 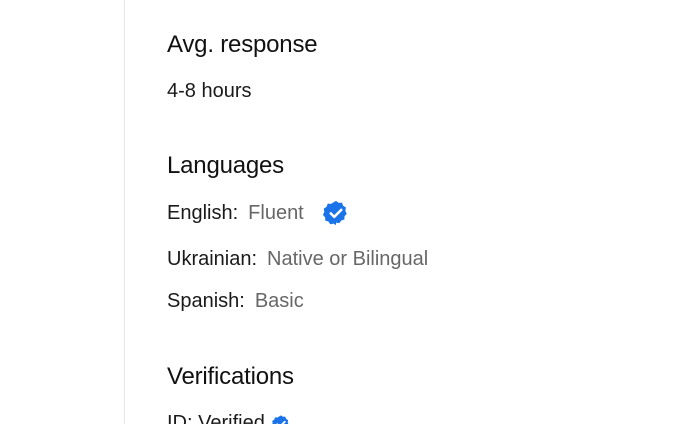 I want to click on languages-heading: Languages, so click(x=225, y=165).